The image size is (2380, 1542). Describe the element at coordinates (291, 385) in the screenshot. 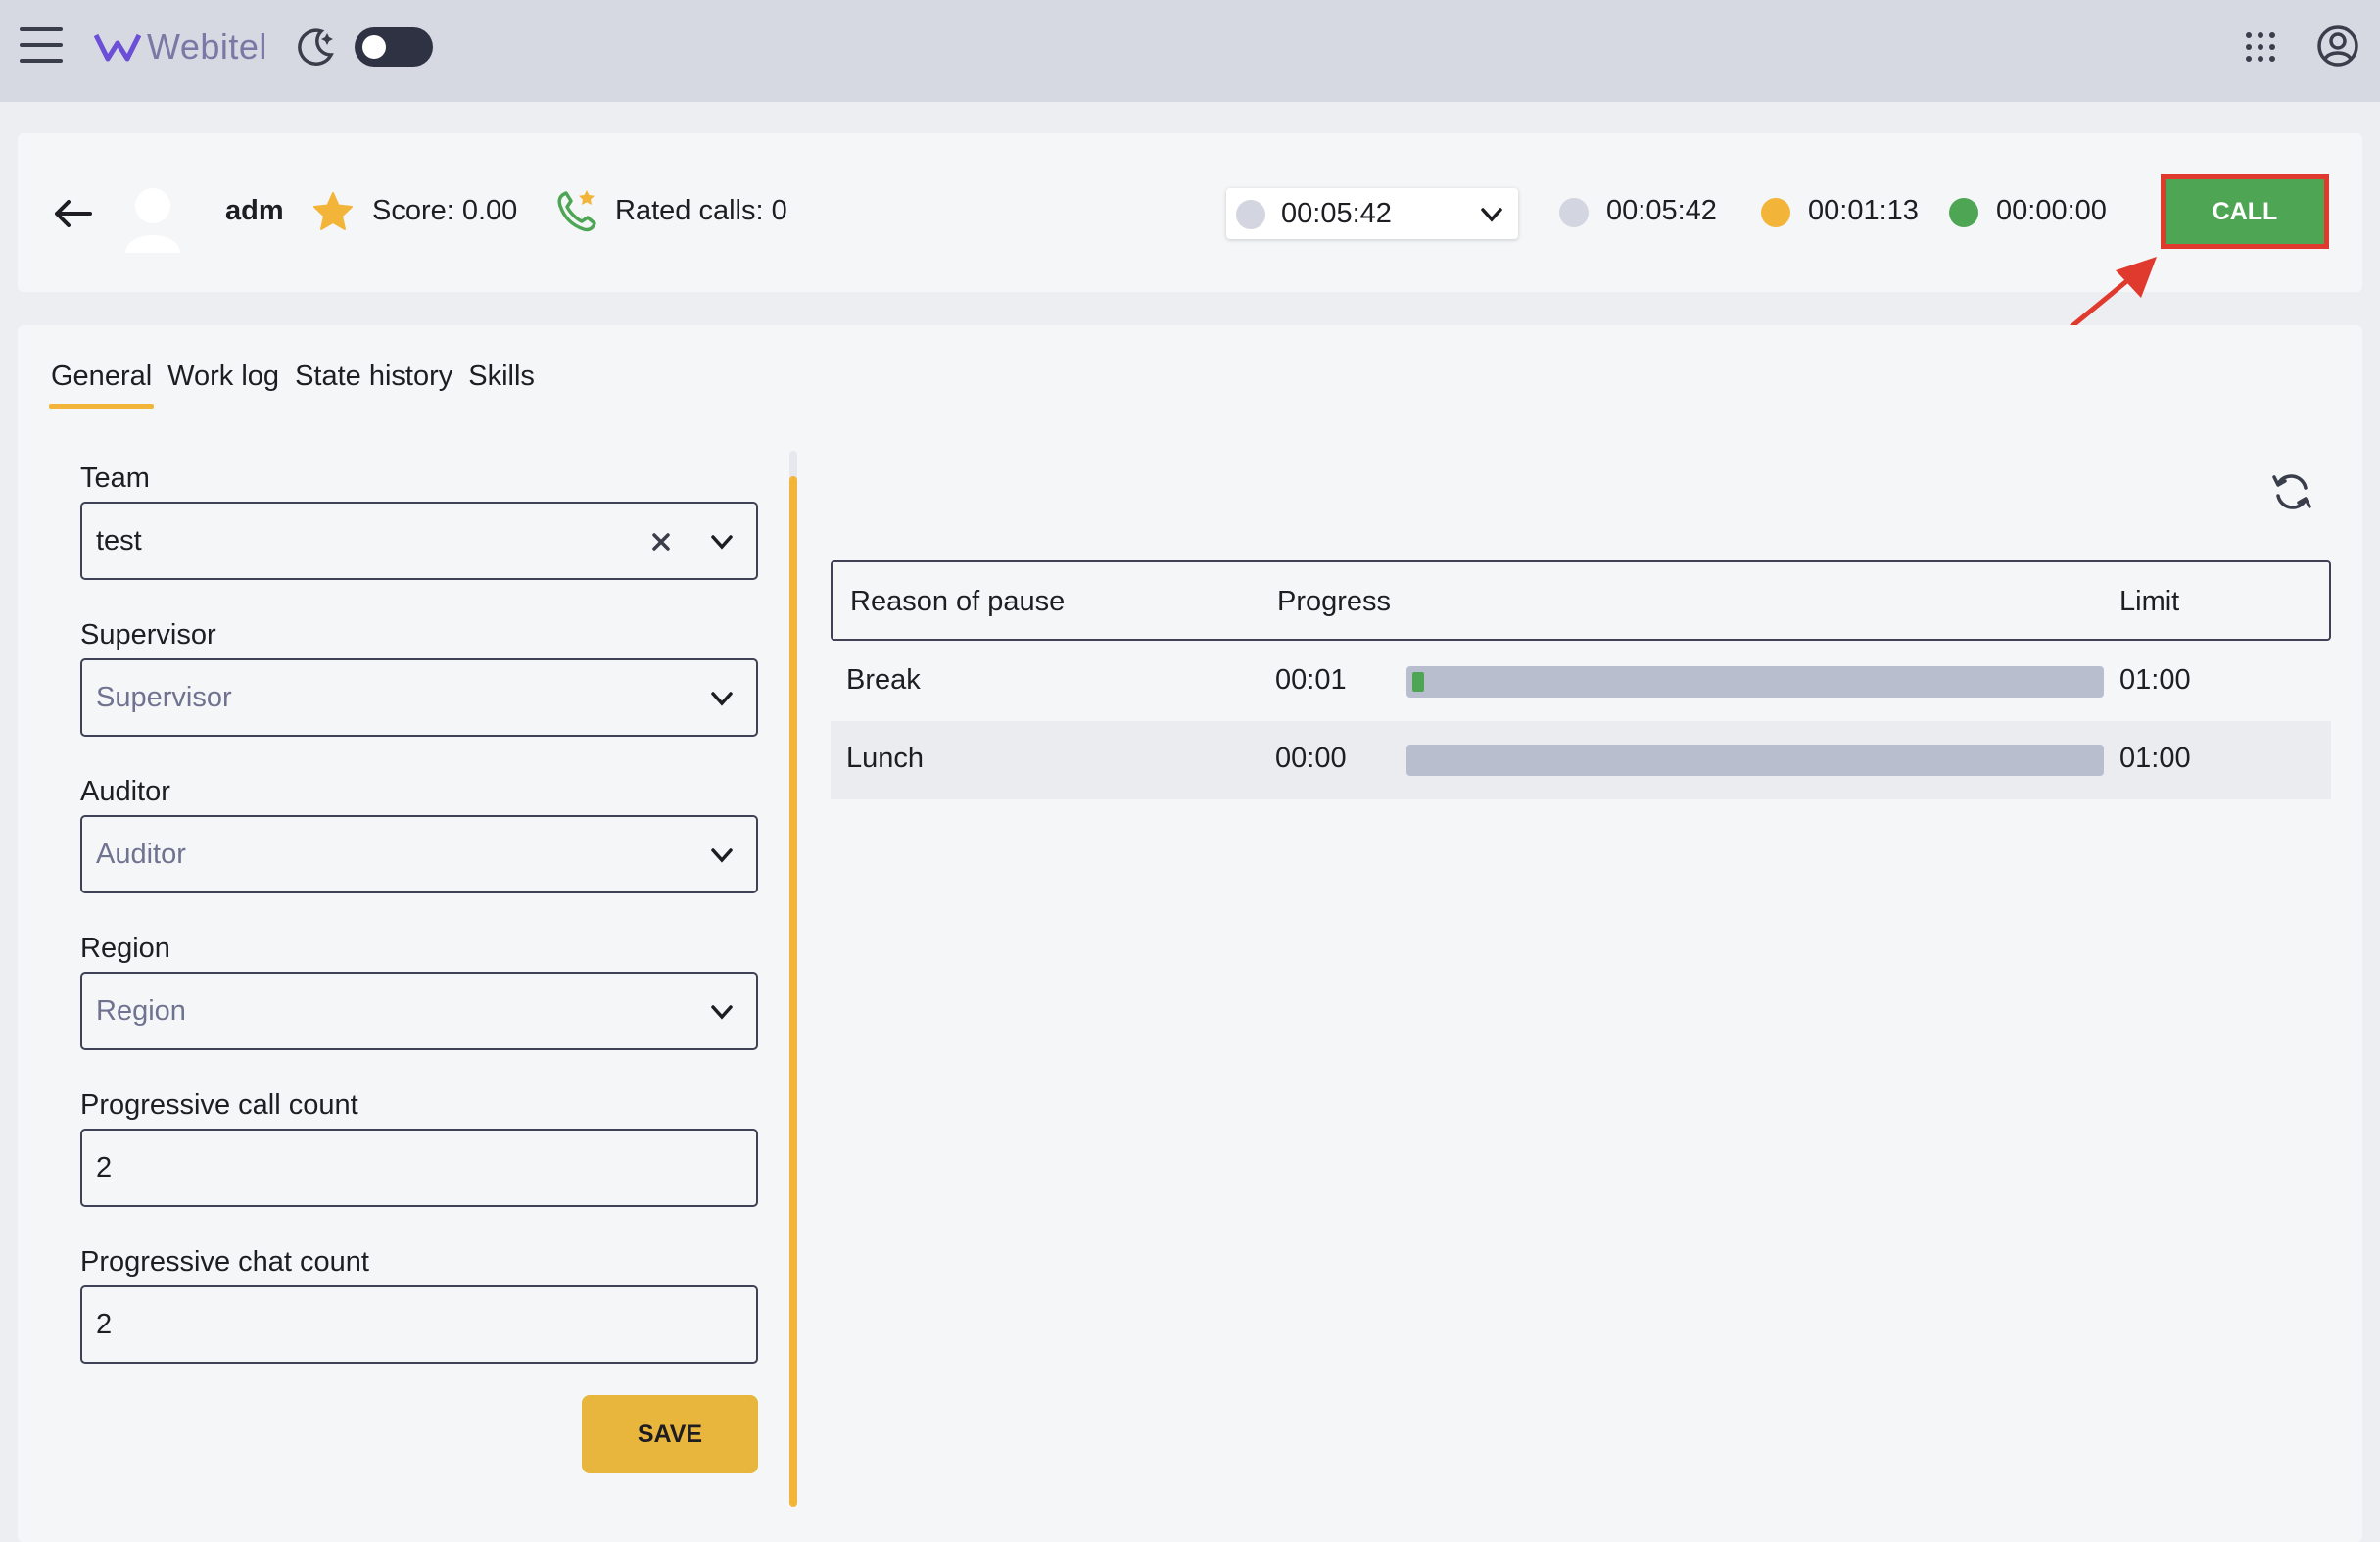

I see `tabs: General Work log State history Skills` at that location.